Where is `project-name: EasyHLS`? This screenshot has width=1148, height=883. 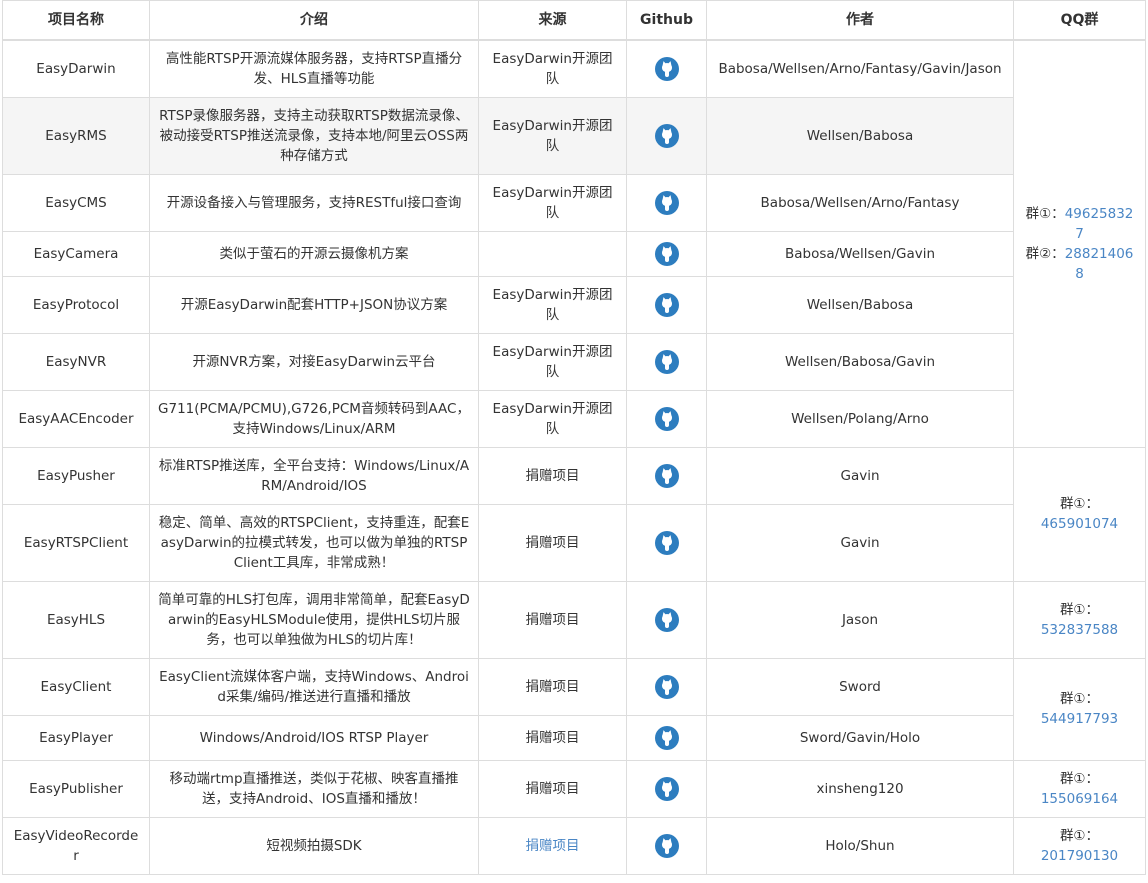 project-name: EasyHLS is located at coordinates (76, 619).